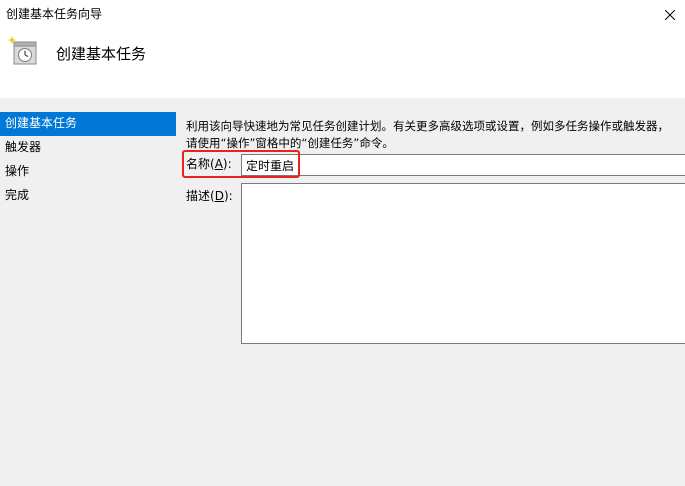  What do you see at coordinates (209, 196) in the screenshot?
I see `description-label: 描述(D):` at bounding box center [209, 196].